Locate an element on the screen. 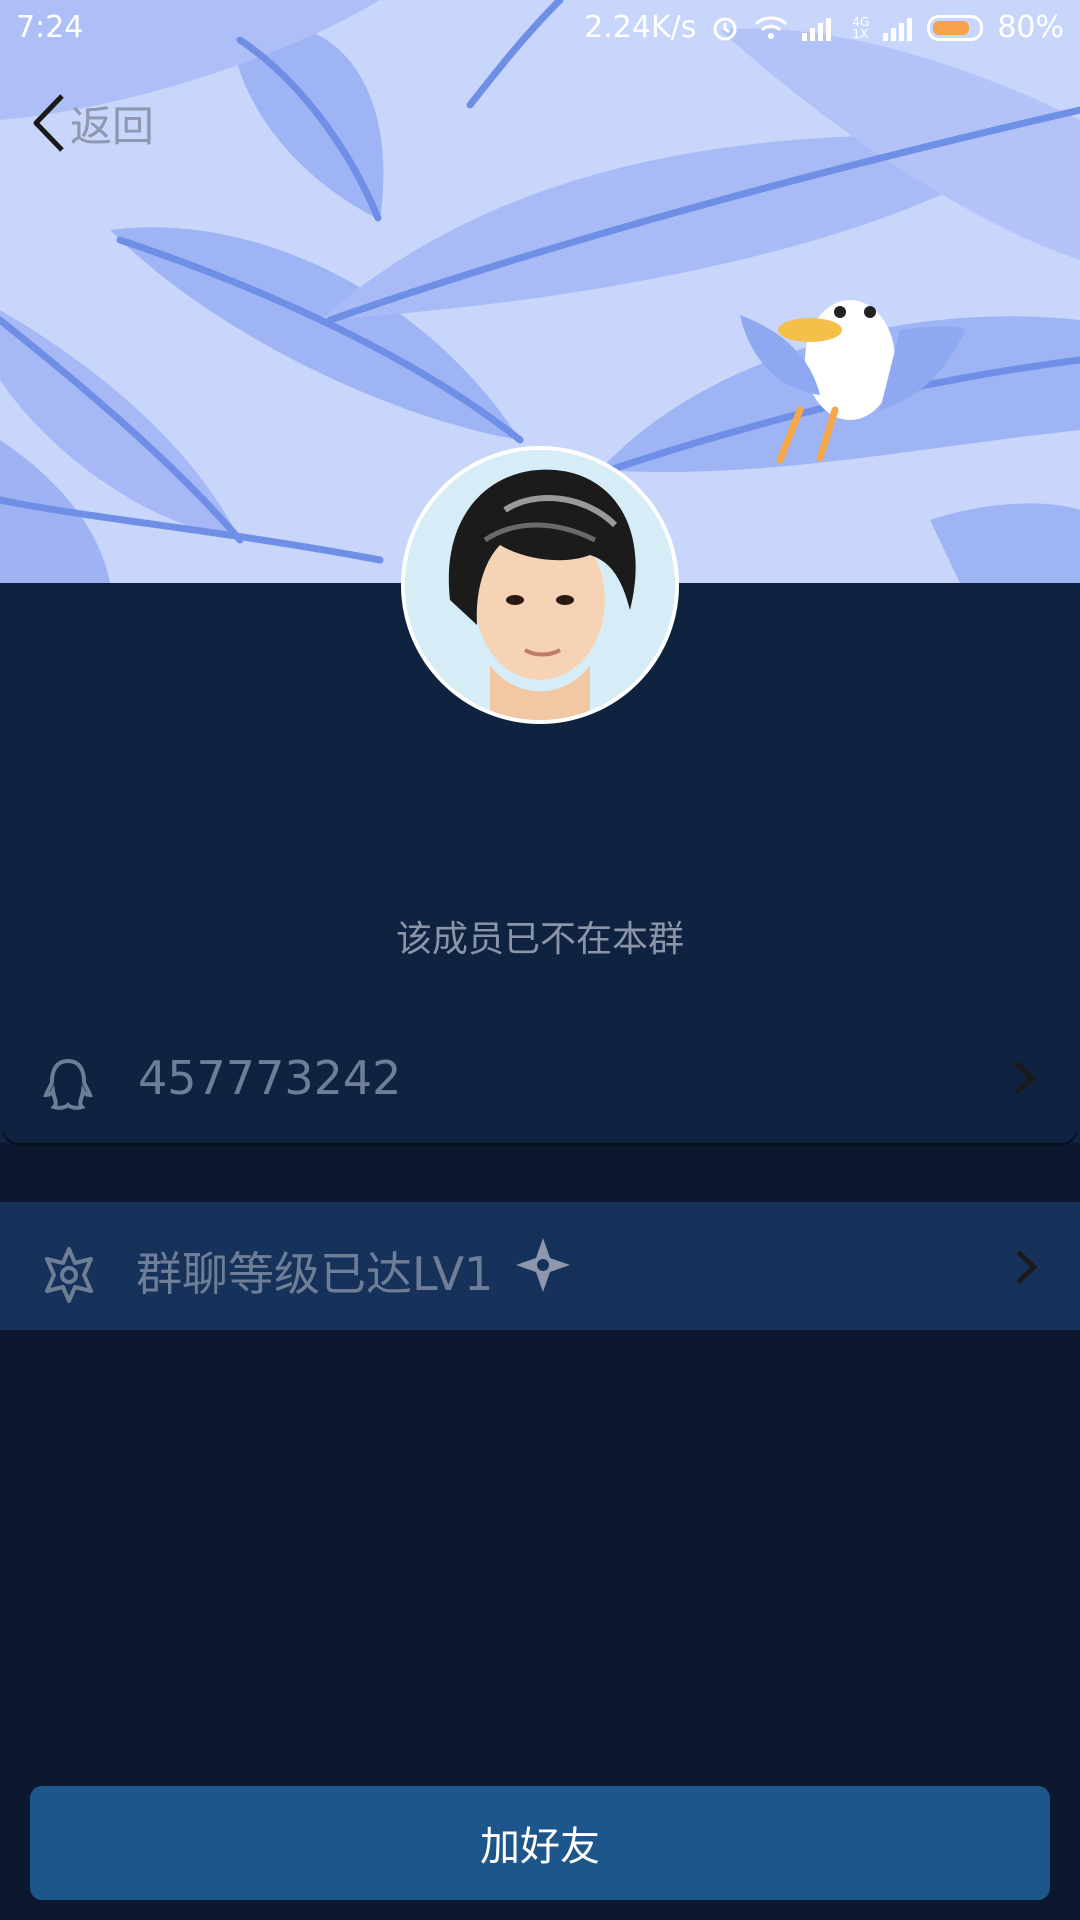  star-badge-icon is located at coordinates (69, 1275).